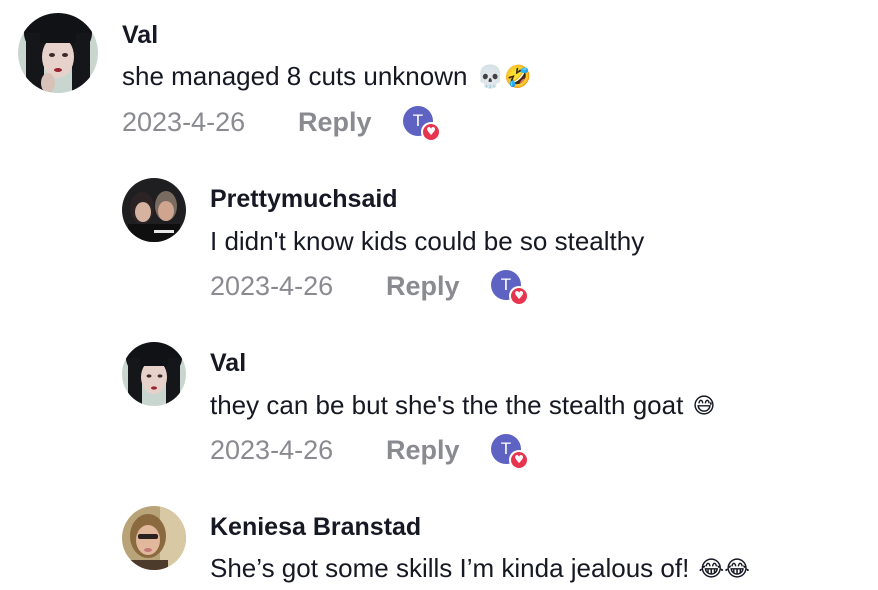 The height and width of the screenshot is (590, 878). Describe the element at coordinates (704, 407) in the screenshot. I see `emoji-icon: 😅` at that location.